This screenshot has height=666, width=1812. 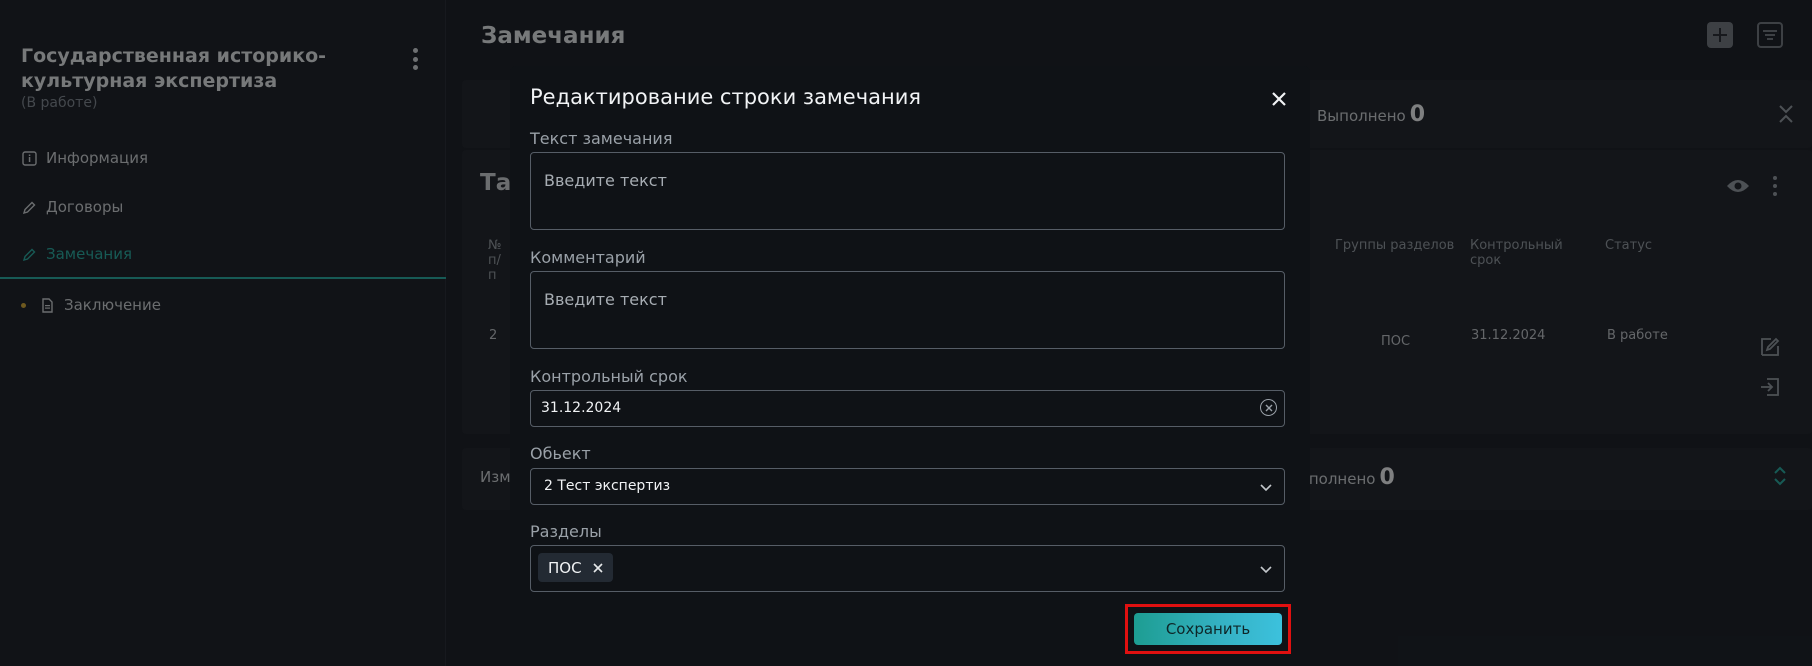 I want to click on chip-remove-icon, so click(x=597, y=567).